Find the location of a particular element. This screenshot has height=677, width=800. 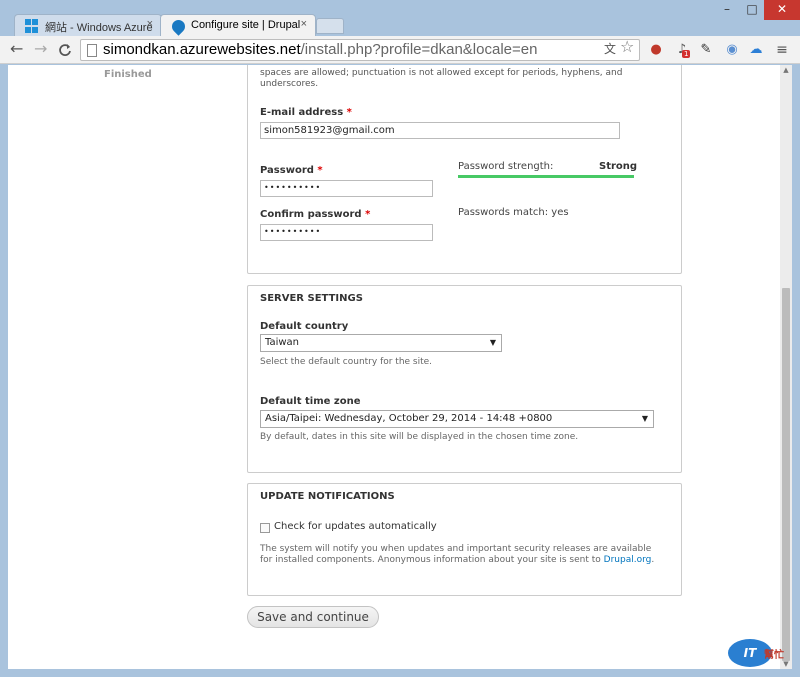

confirm-password-label: Confirm password * is located at coordinates (315, 214).